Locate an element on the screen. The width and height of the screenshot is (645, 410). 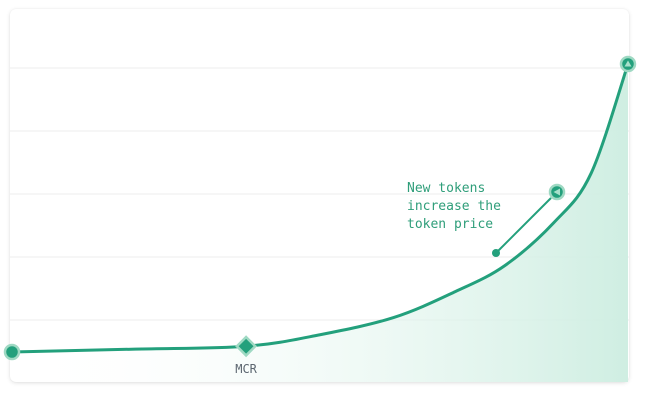
annotation-line-1: New tokens is located at coordinates (446, 188).